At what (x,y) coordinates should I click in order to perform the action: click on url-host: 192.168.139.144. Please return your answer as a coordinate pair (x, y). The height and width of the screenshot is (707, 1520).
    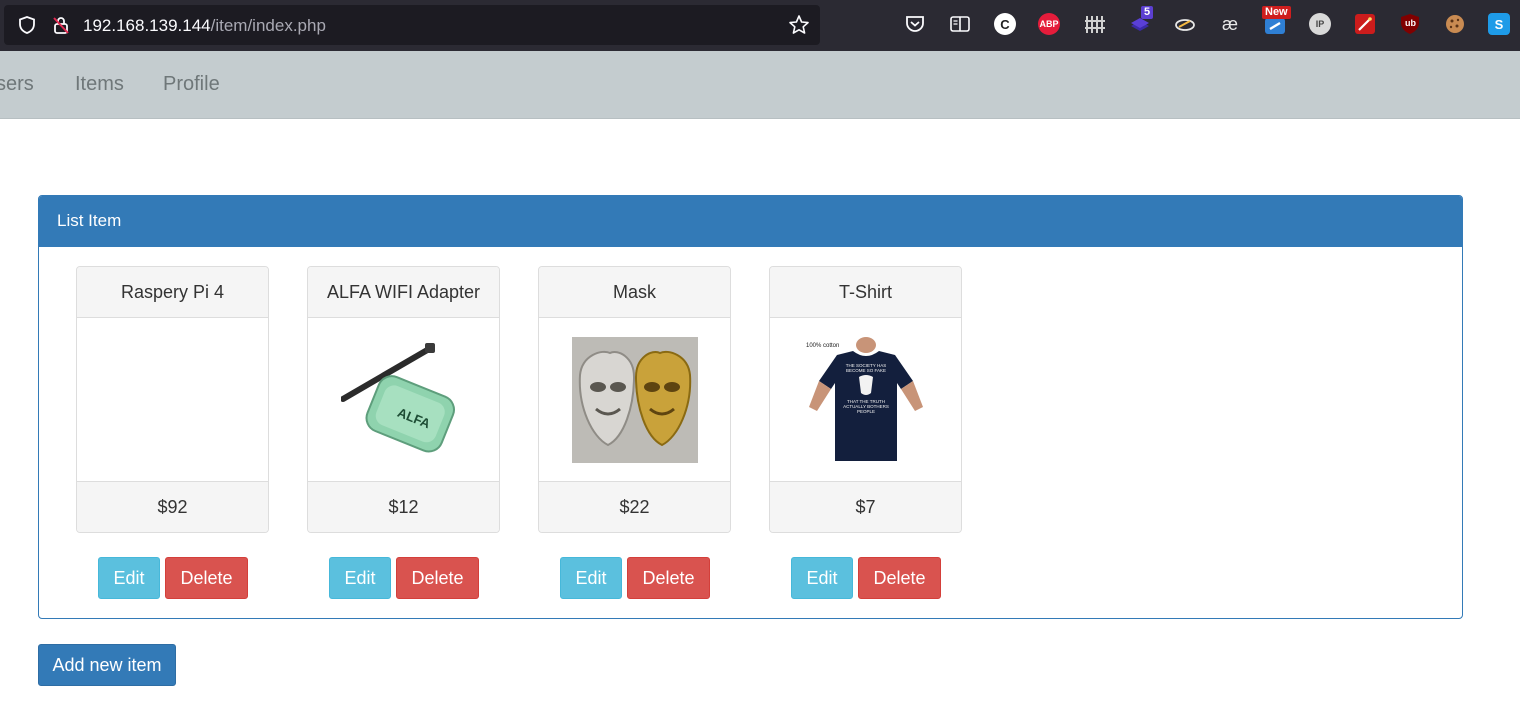
    Looking at the image, I should click on (147, 25).